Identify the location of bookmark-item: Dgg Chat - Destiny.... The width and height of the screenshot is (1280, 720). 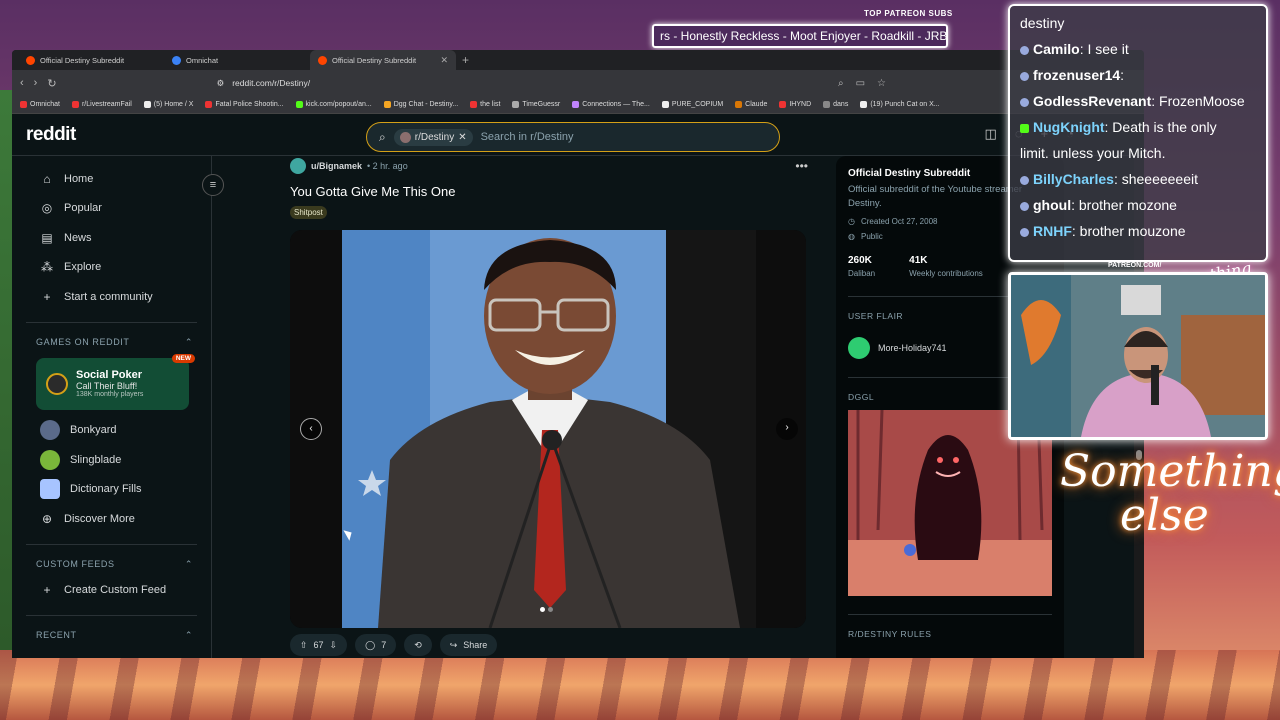
(420, 104).